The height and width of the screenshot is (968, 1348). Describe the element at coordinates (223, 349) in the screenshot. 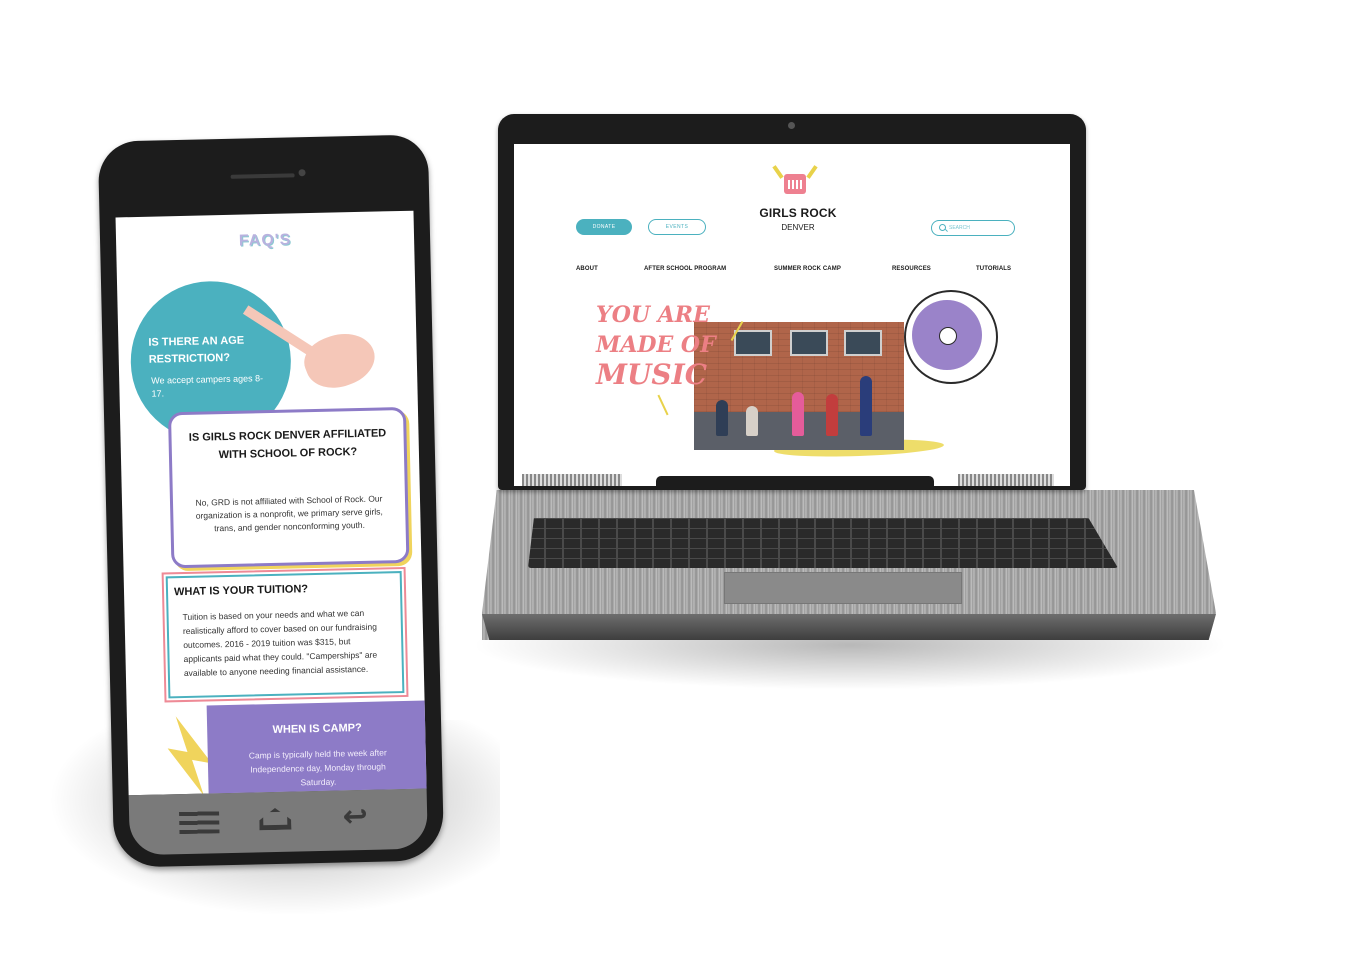

I see `faq-question: IS THERE AN AGE RESTRICTION?` at that location.